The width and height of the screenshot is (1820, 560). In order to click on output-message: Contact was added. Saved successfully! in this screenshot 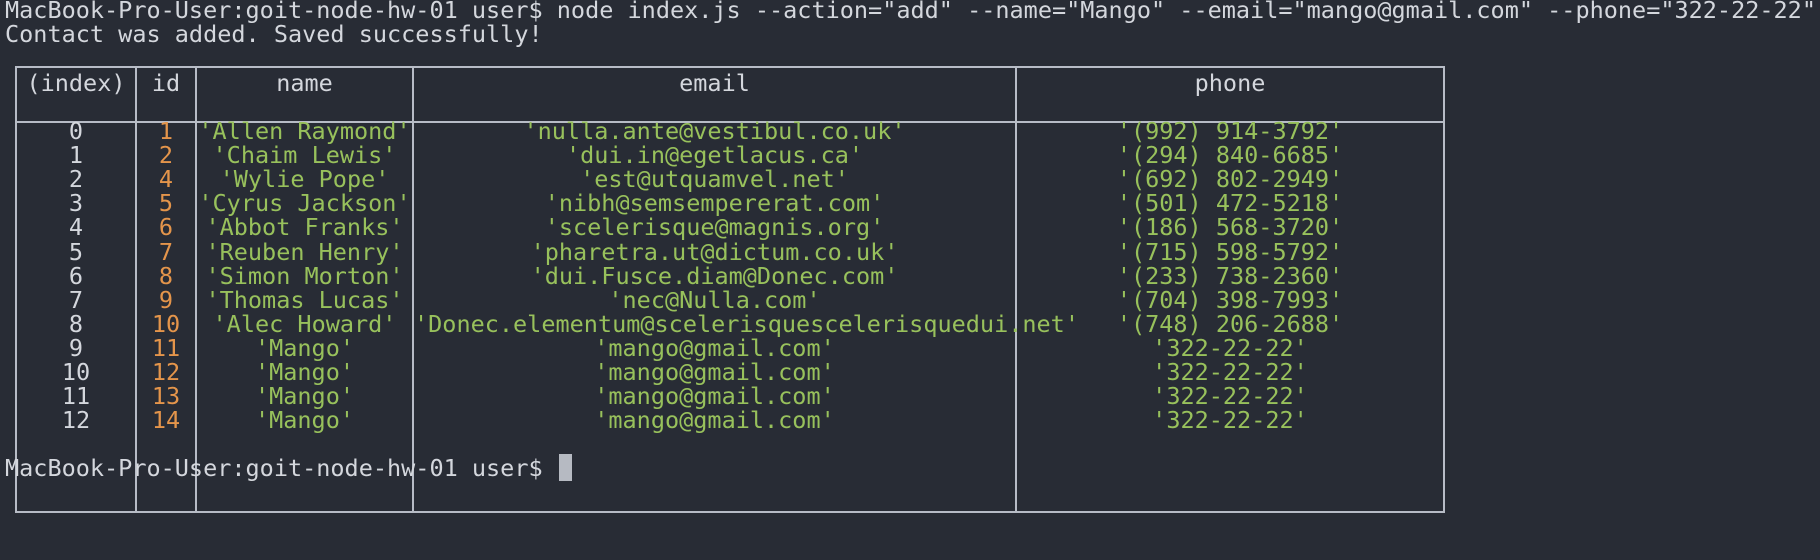, I will do `click(274, 34)`.